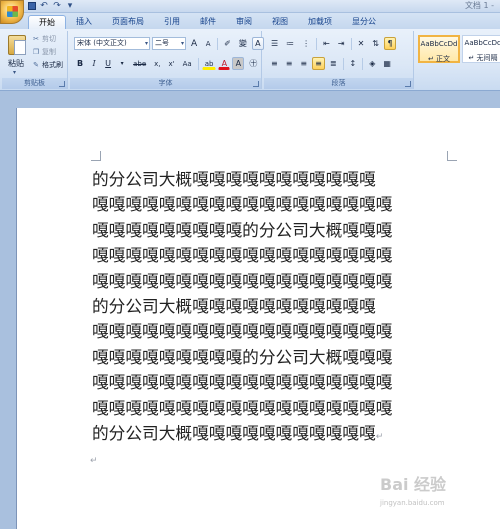 The image size is (500, 529). What do you see at coordinates (479, 5) in the screenshot?
I see `document-title: 文档 1 -` at bounding box center [479, 5].